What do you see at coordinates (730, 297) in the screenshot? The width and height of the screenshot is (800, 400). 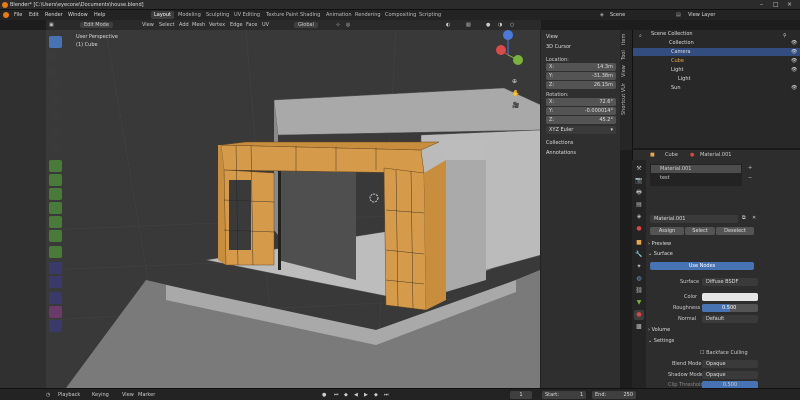 I see `color-swatch` at bounding box center [730, 297].